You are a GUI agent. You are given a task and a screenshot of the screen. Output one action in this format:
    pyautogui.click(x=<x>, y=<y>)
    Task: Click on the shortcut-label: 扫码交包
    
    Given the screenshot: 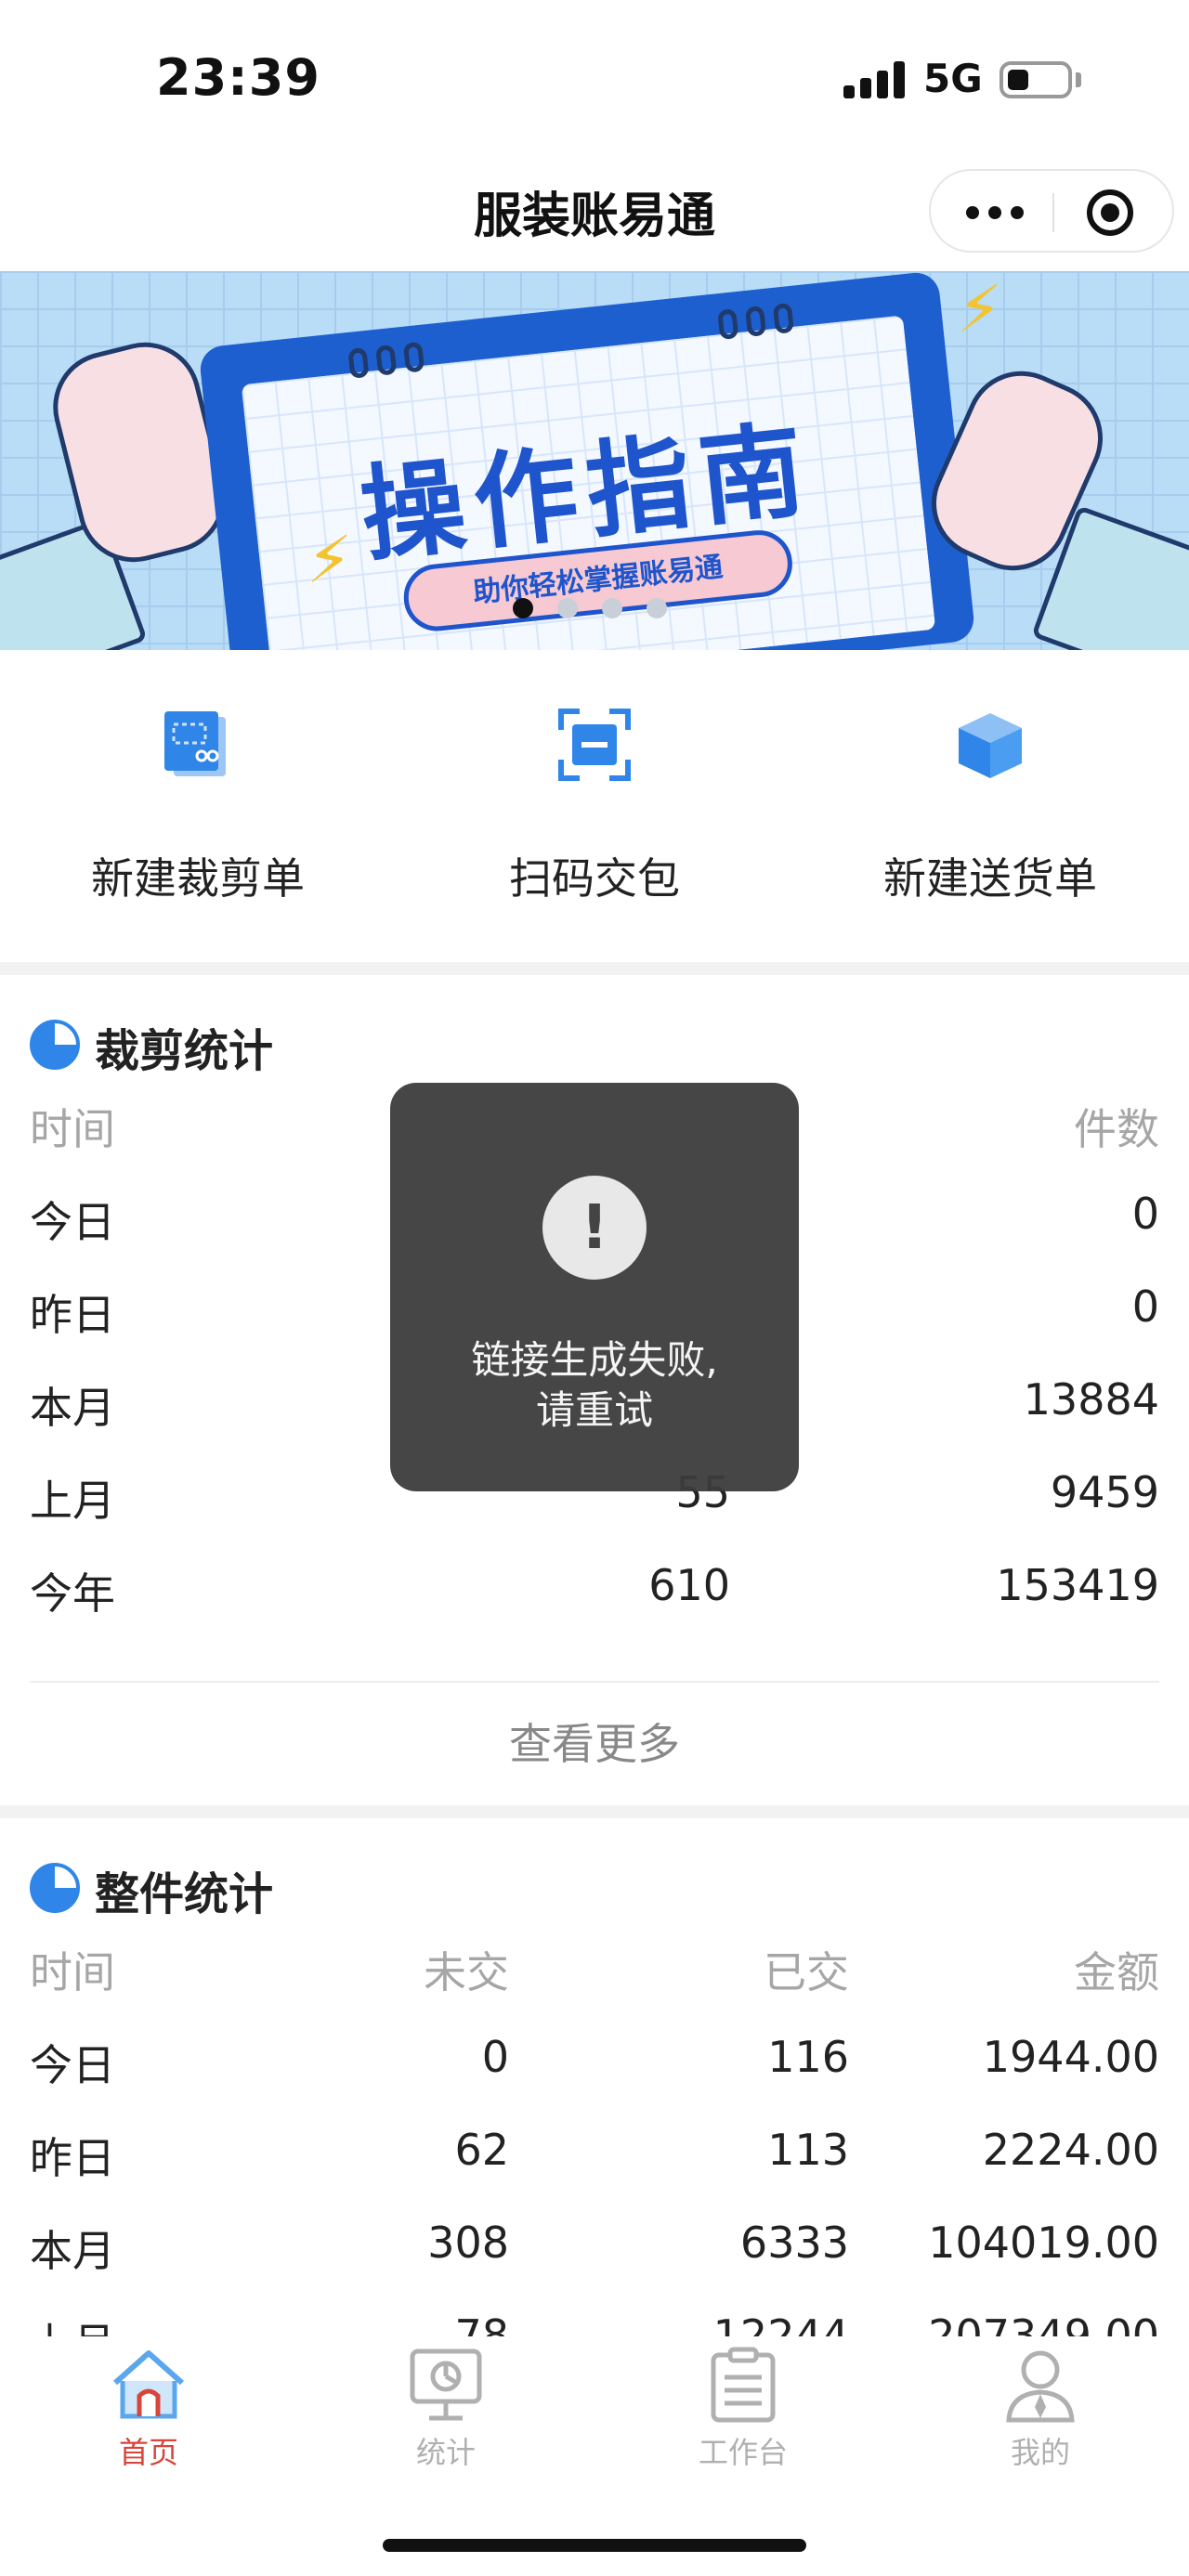 What is the action you would take?
    pyautogui.click(x=594, y=878)
    